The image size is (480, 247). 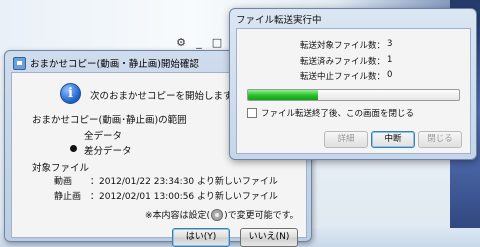 I want to click on stat-label: 転送中止ファイル数：, so click(x=342, y=77).